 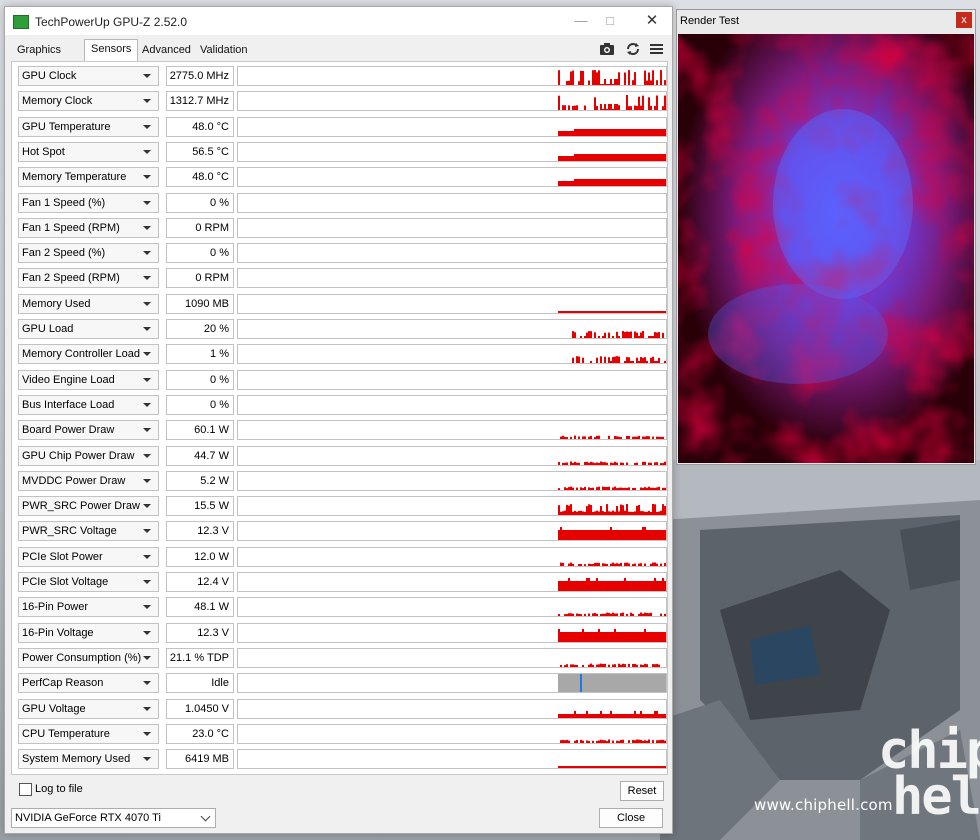 What do you see at coordinates (71, 278) in the screenshot?
I see `sensor-name-label: Fan 2 Speed (RPM)` at bounding box center [71, 278].